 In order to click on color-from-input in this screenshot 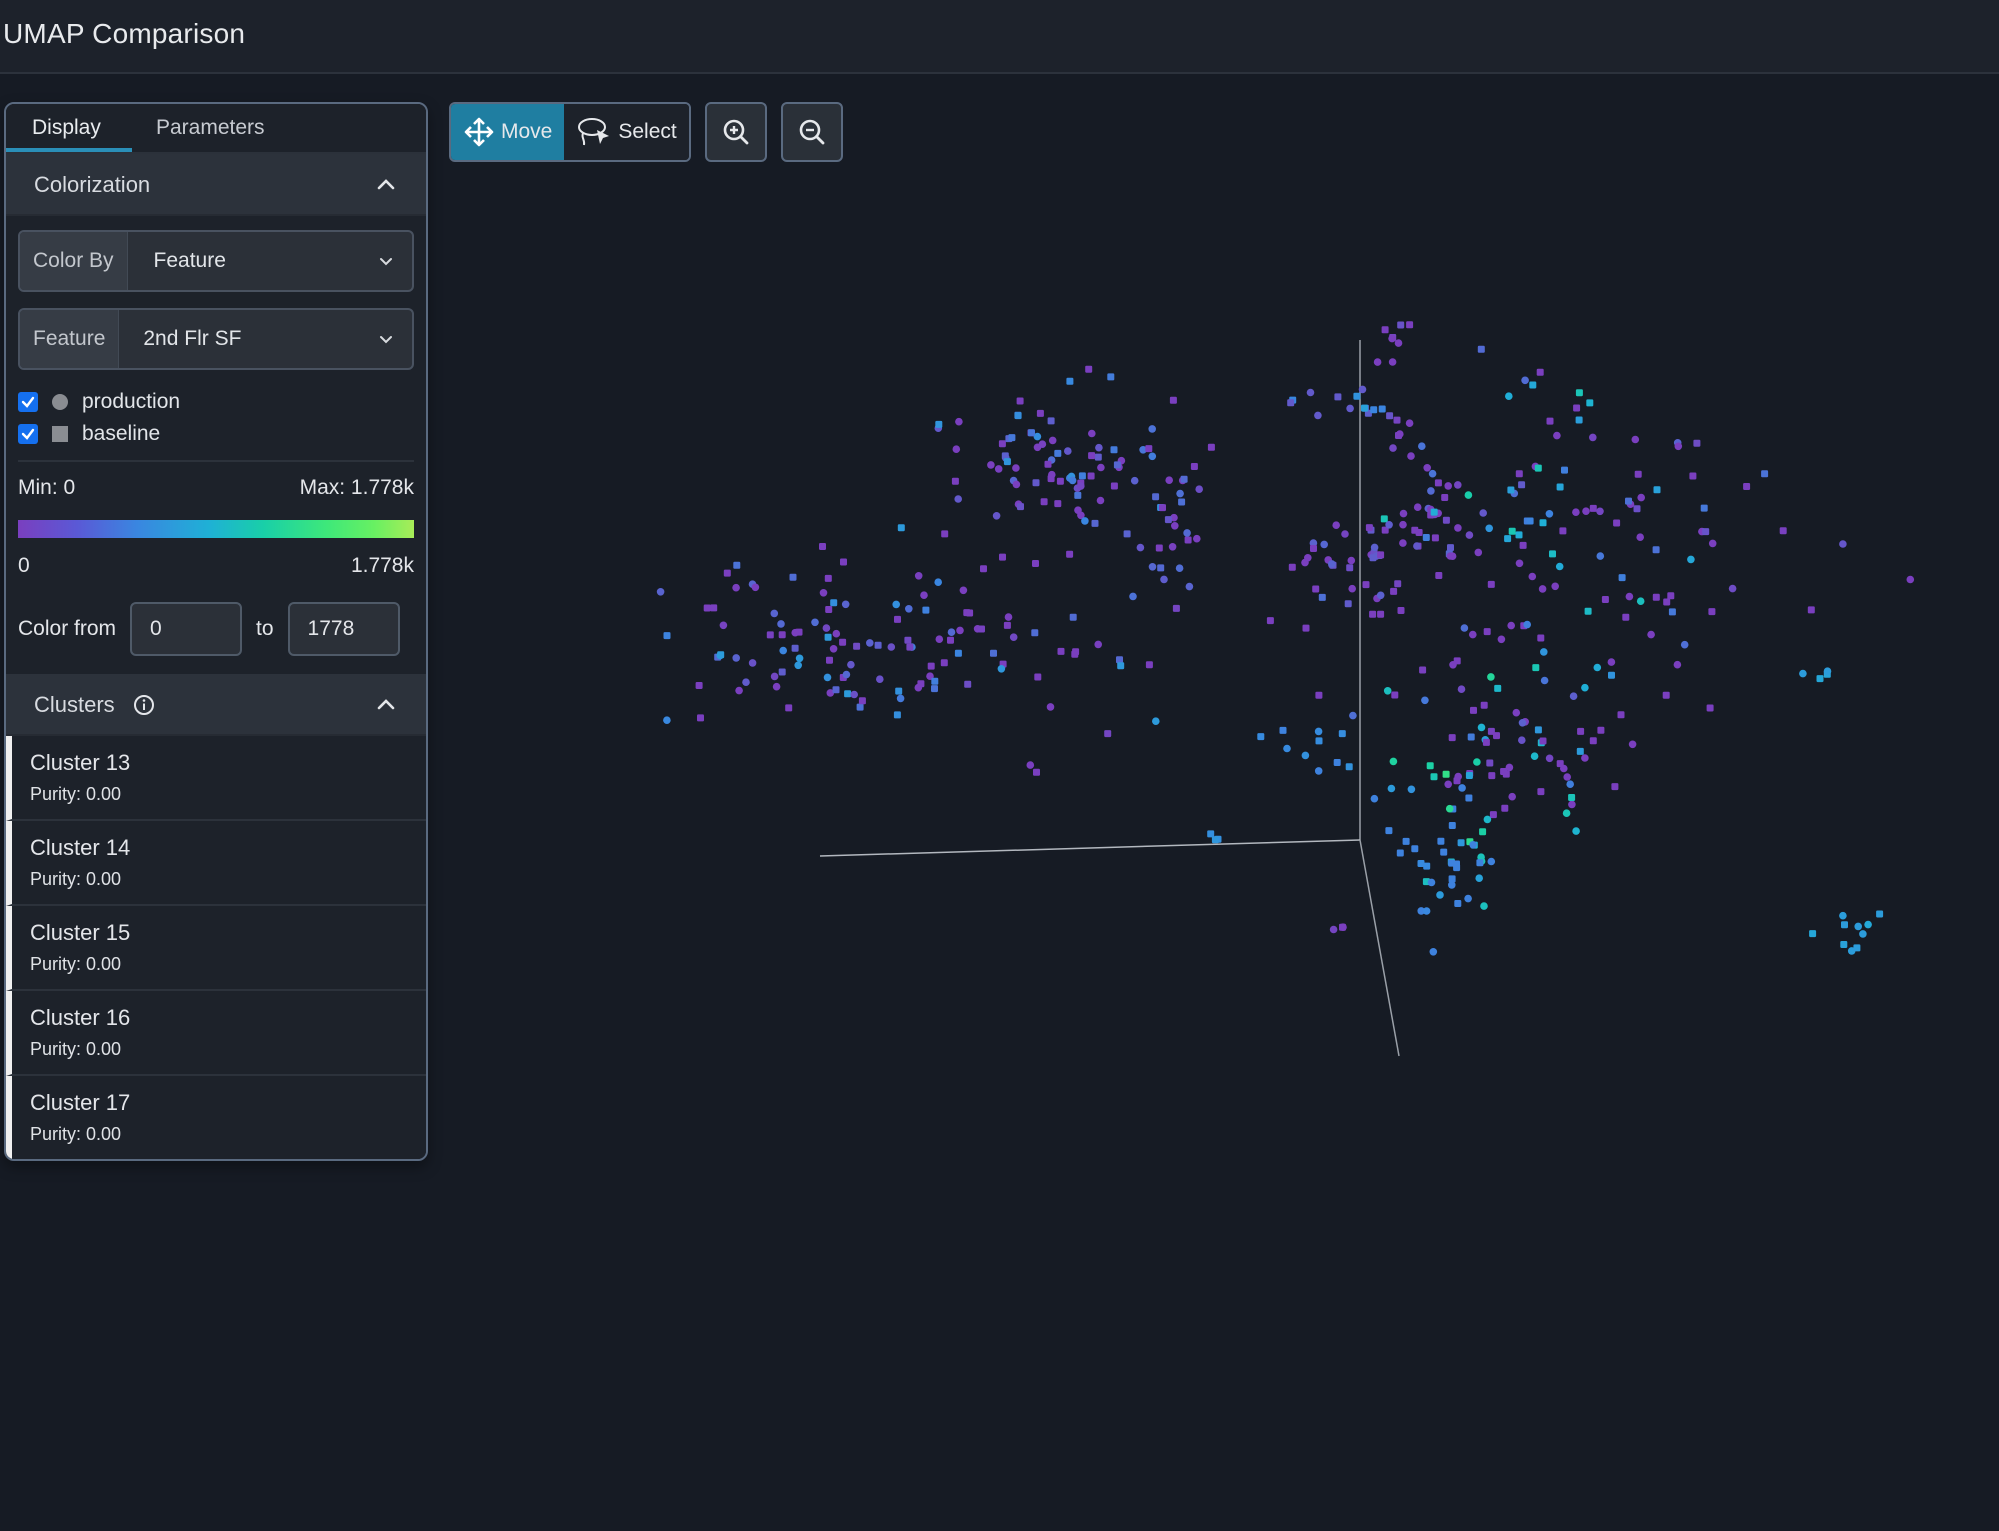, I will do `click(186, 629)`.